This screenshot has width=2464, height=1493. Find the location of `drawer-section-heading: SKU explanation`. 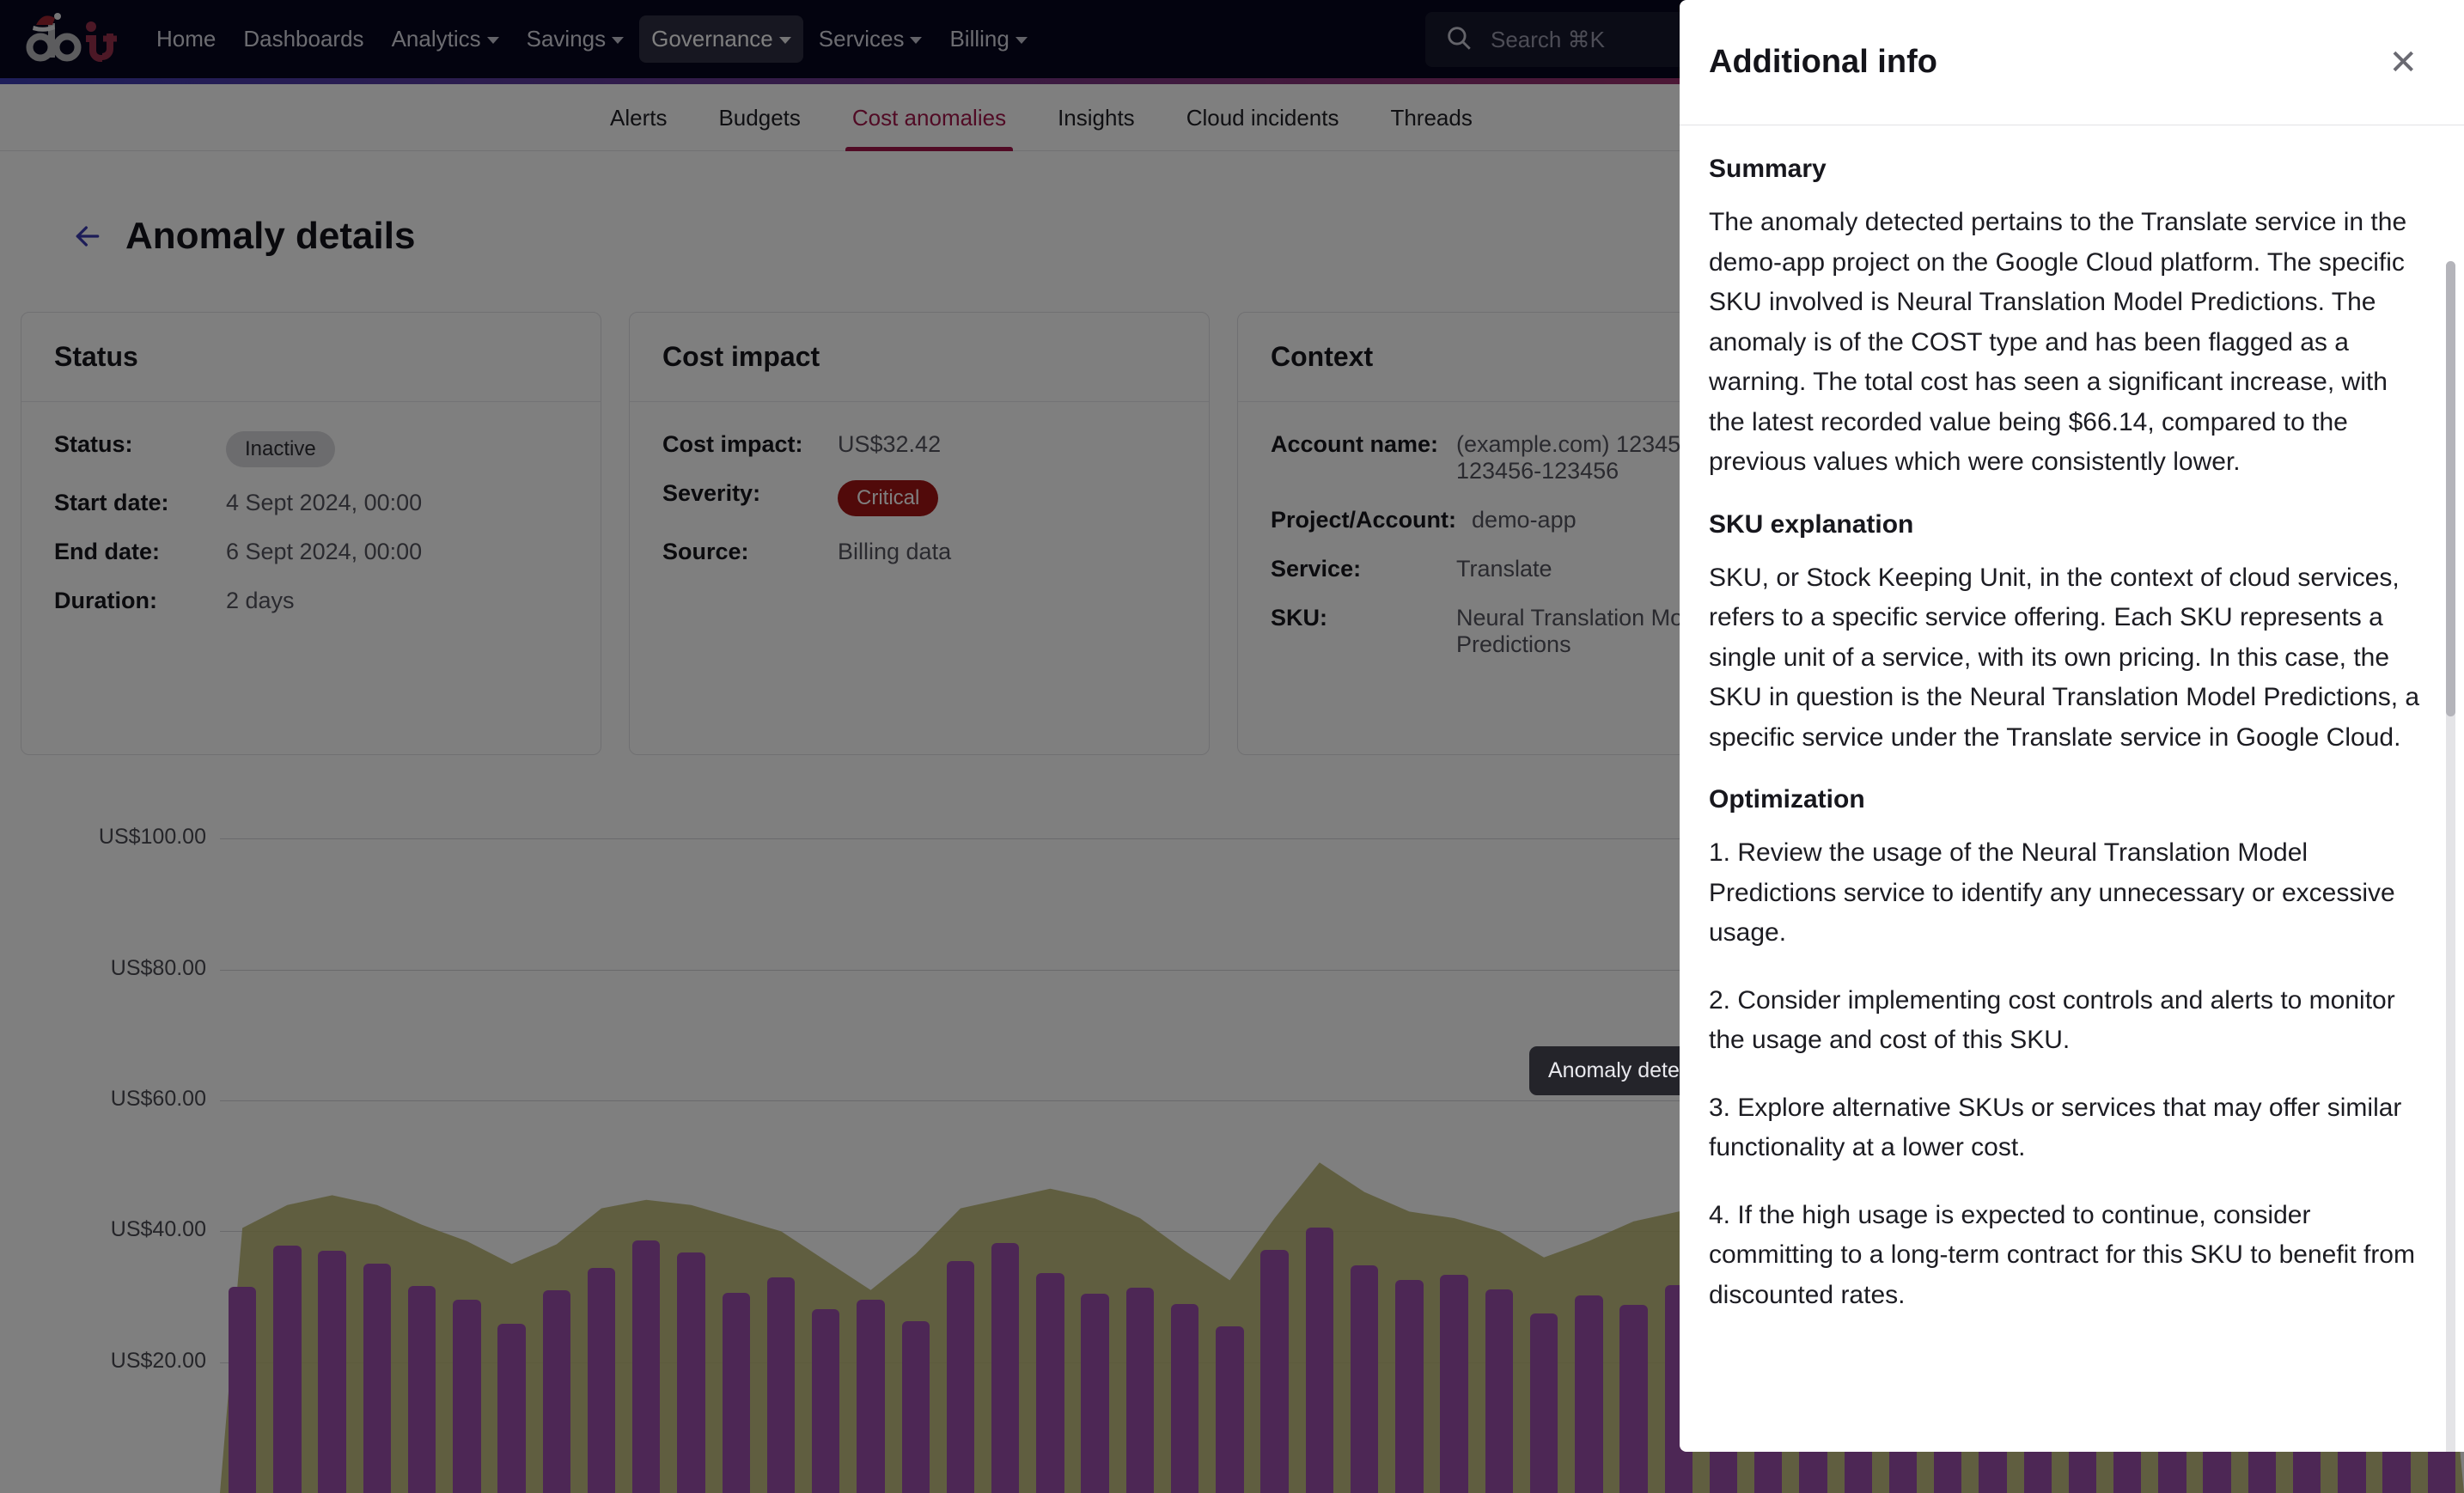

drawer-section-heading: SKU explanation is located at coordinates (1811, 524).